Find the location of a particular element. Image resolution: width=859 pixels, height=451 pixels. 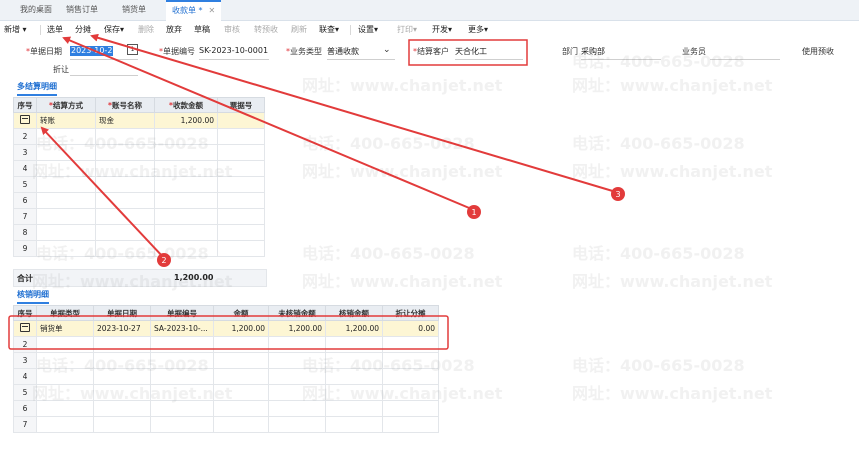

save-button: 保存▾ is located at coordinates (114, 30).